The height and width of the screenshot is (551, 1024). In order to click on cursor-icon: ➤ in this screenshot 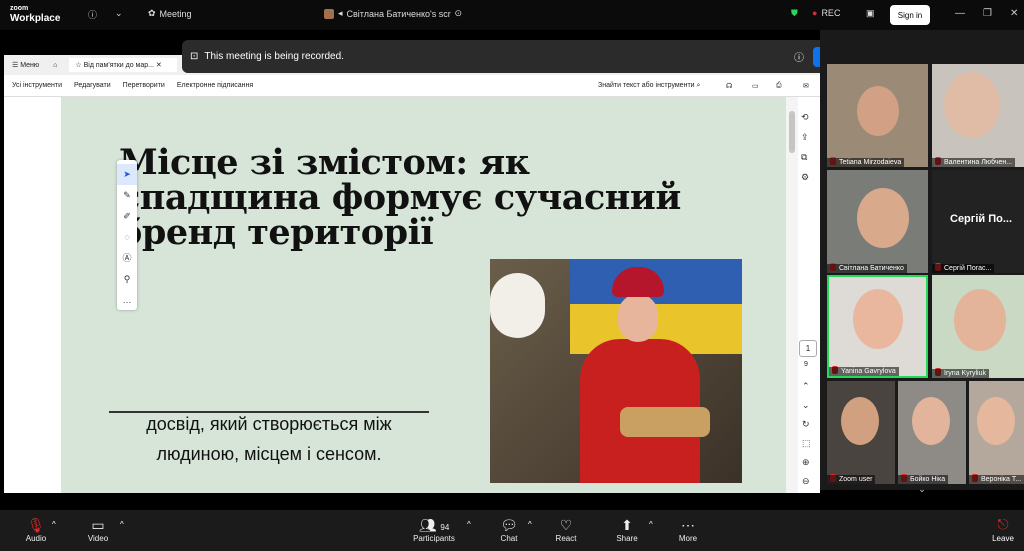, I will do `click(127, 174)`.